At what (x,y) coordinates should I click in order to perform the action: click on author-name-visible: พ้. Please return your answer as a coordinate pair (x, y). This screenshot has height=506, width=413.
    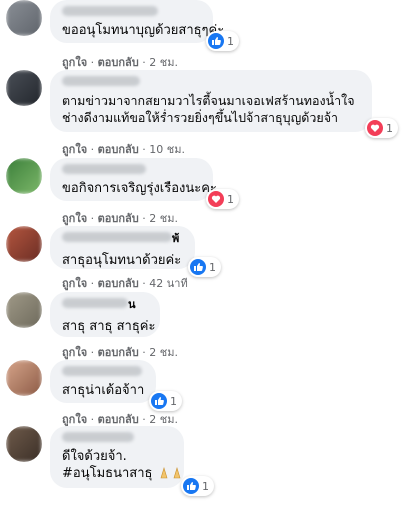
    Looking at the image, I should click on (175, 238).